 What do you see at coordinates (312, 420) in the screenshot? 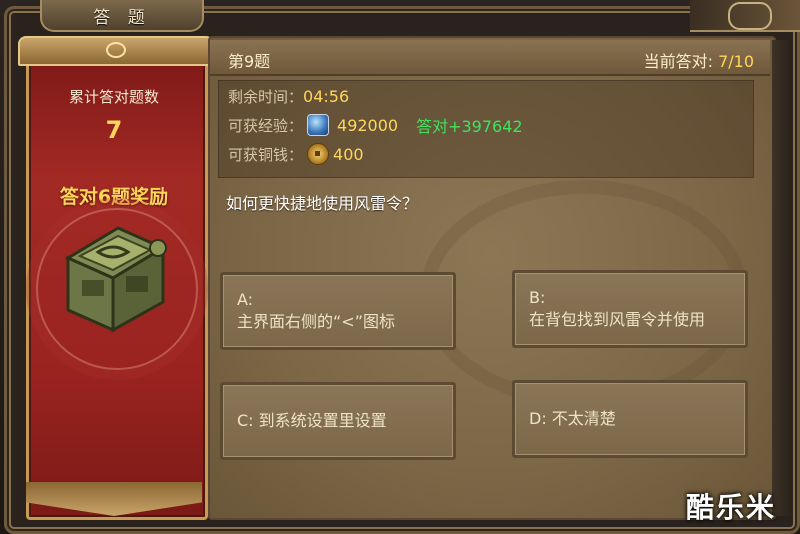
I see `answer-c-label: C: 到系统设置里设置` at bounding box center [312, 420].